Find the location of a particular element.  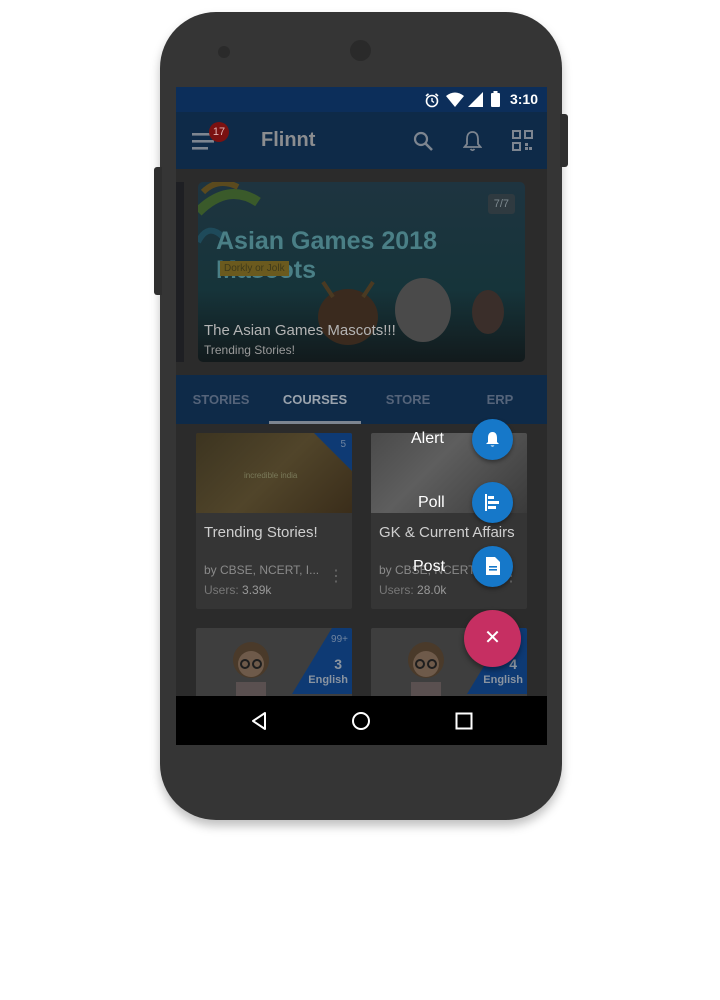

course-title: GK & Current Affairs is located at coordinates (447, 532).